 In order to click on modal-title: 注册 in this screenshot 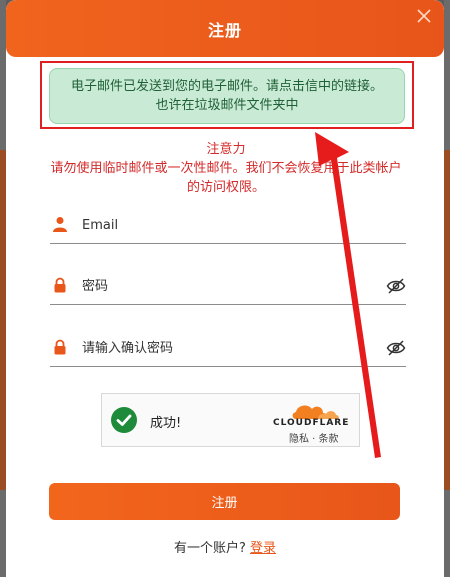, I will do `click(224, 30)`.